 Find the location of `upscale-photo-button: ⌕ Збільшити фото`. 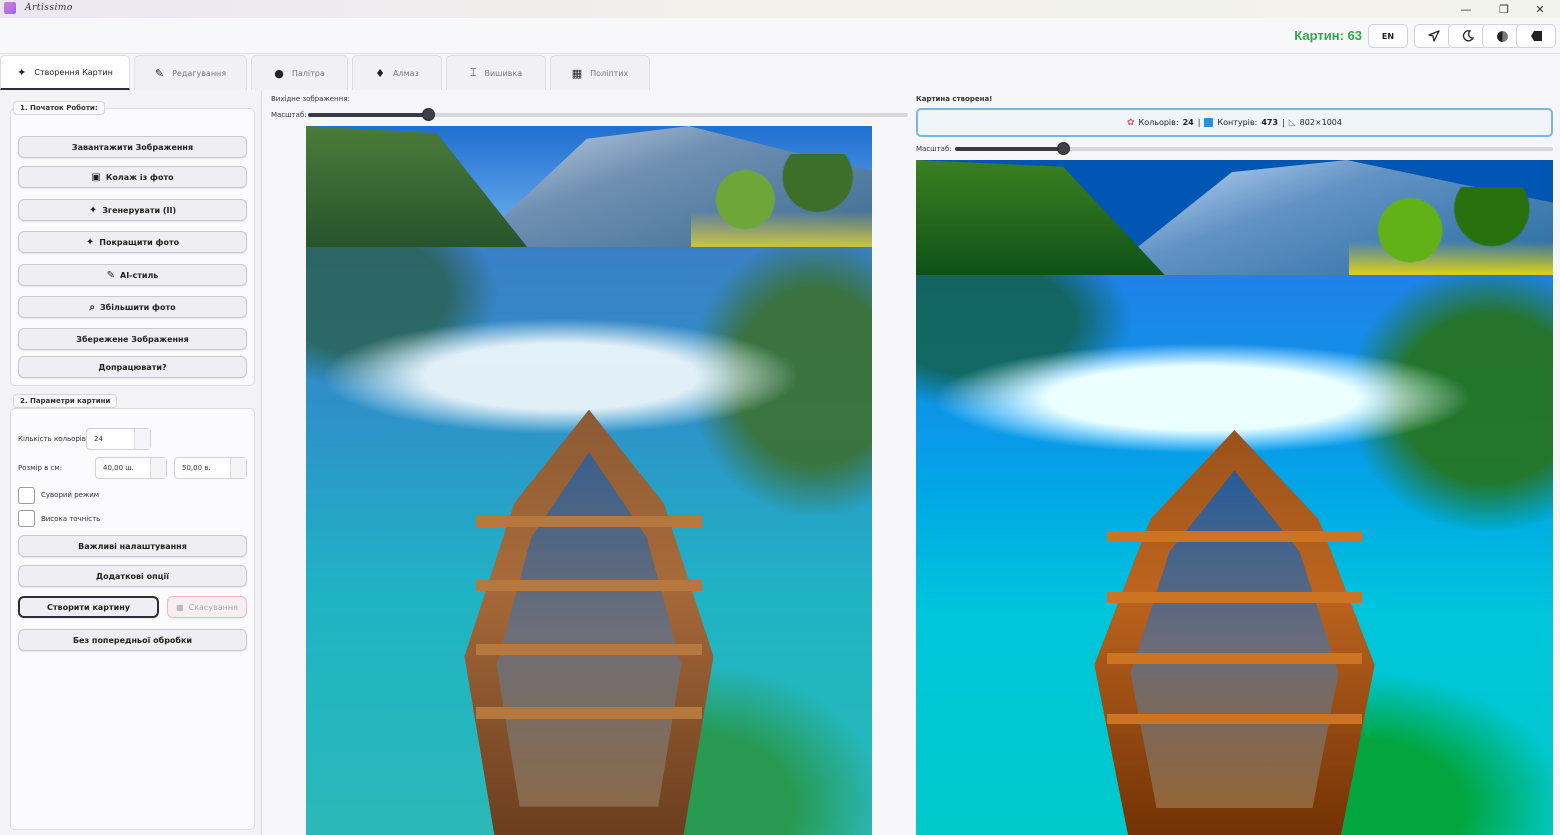

upscale-photo-button: ⌕ Збільшити фото is located at coordinates (132, 307).